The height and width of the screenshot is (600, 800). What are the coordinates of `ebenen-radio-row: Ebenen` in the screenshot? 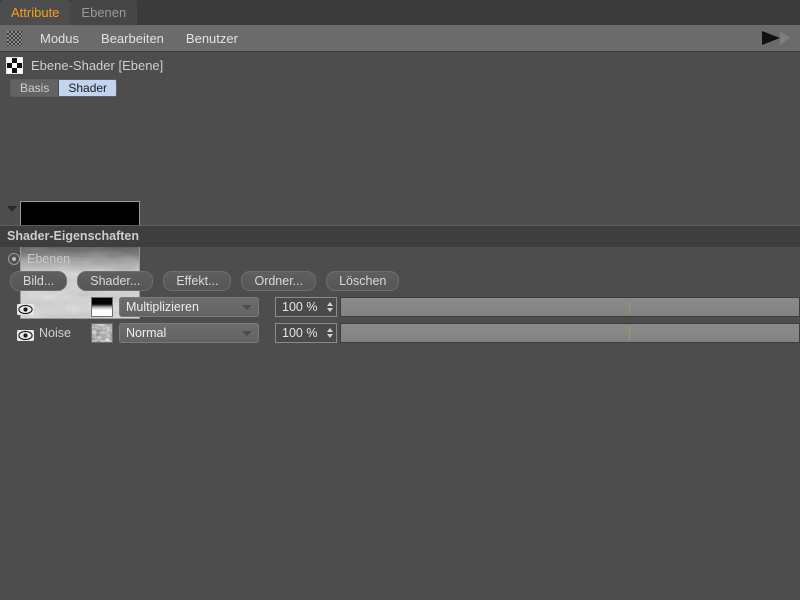 It's located at (400, 259).